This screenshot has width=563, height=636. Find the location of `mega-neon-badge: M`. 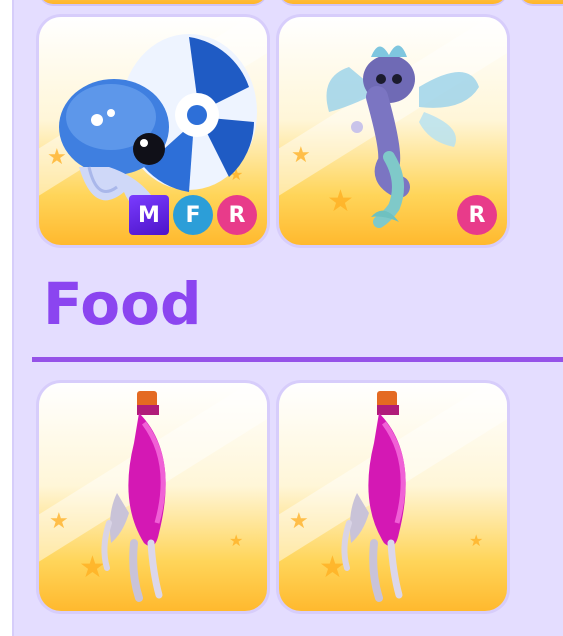

mega-neon-badge: M is located at coordinates (149, 215).